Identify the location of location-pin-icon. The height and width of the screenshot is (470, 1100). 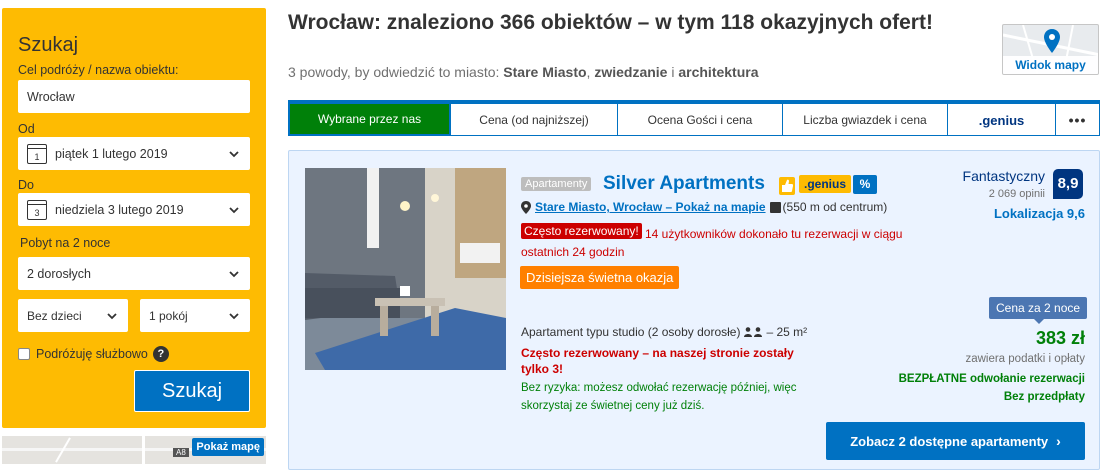
(526, 207).